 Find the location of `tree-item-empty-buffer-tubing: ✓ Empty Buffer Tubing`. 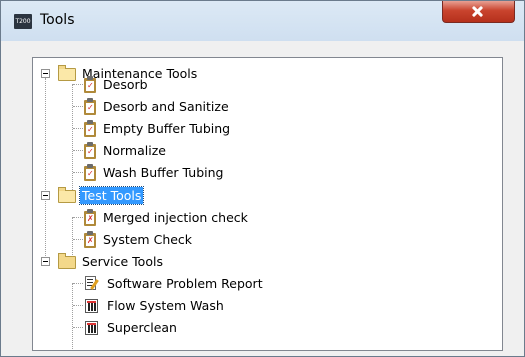

tree-item-empty-buffer-tubing: ✓ Empty Buffer Tubing is located at coordinates (157, 128).